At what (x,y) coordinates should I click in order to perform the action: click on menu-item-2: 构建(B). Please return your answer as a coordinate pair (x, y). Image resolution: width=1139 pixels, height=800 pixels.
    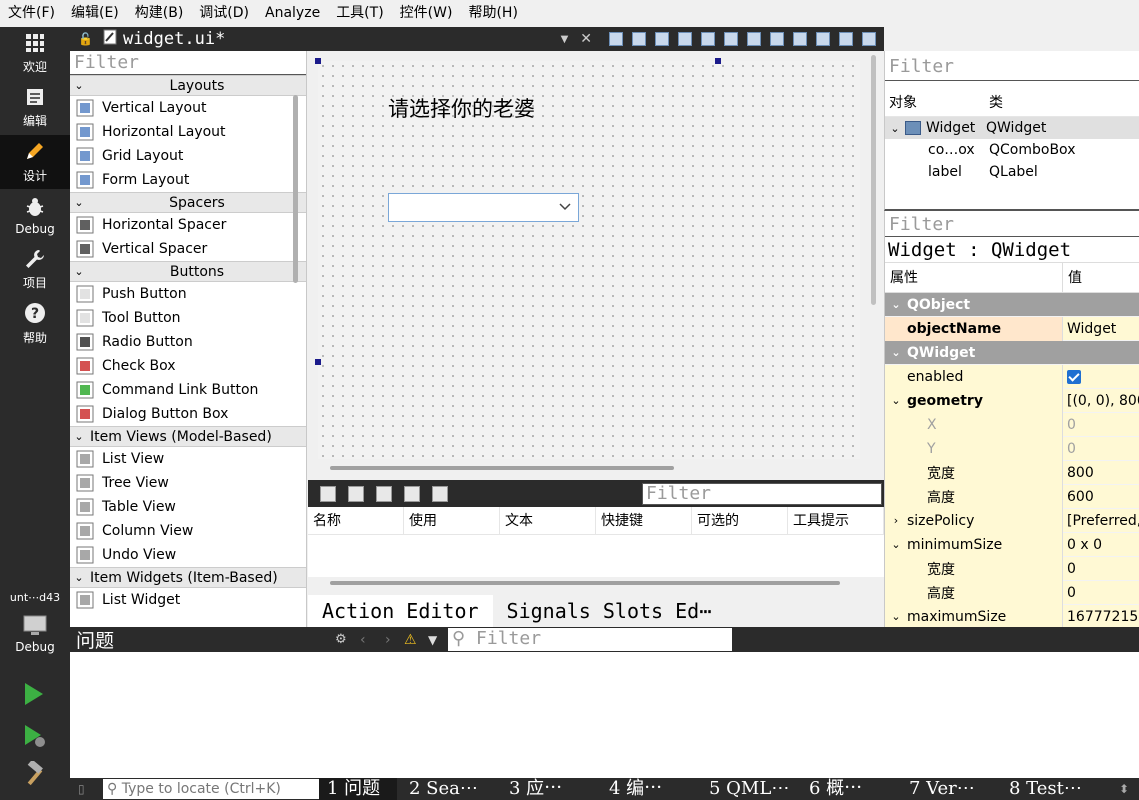
    Looking at the image, I should click on (159, 13).